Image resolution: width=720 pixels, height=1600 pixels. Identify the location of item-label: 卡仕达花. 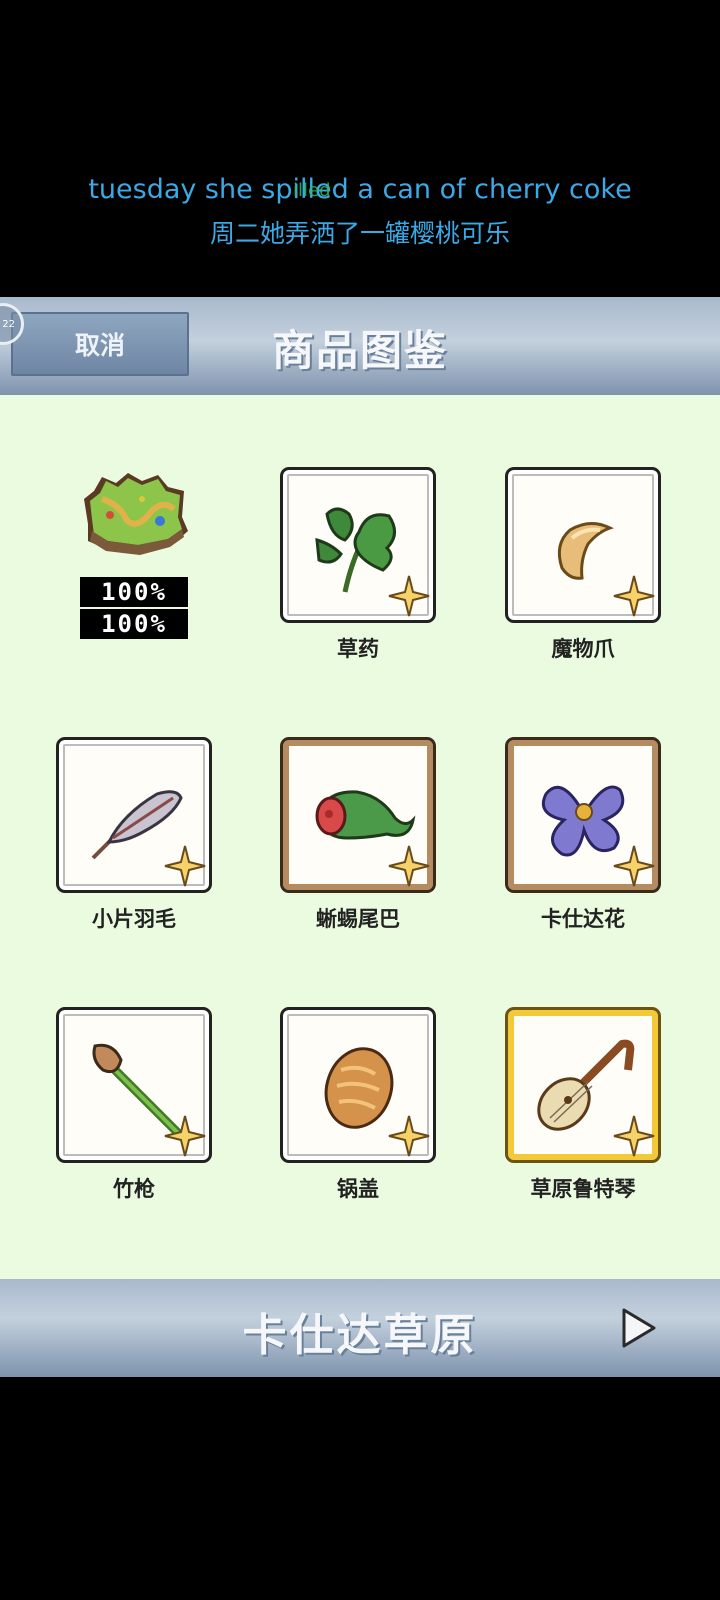
(583, 919).